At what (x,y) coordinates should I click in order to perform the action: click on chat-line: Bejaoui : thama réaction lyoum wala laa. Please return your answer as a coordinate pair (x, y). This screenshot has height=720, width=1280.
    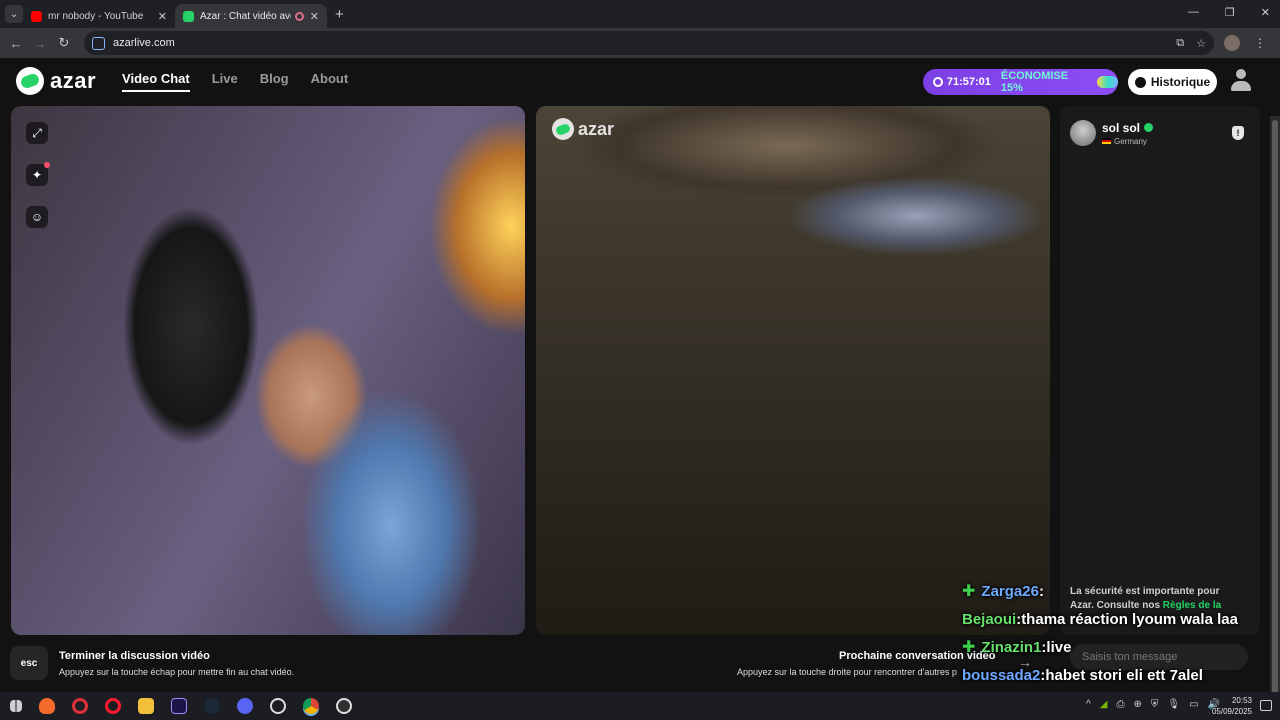
    Looking at the image, I should click on (1112, 620).